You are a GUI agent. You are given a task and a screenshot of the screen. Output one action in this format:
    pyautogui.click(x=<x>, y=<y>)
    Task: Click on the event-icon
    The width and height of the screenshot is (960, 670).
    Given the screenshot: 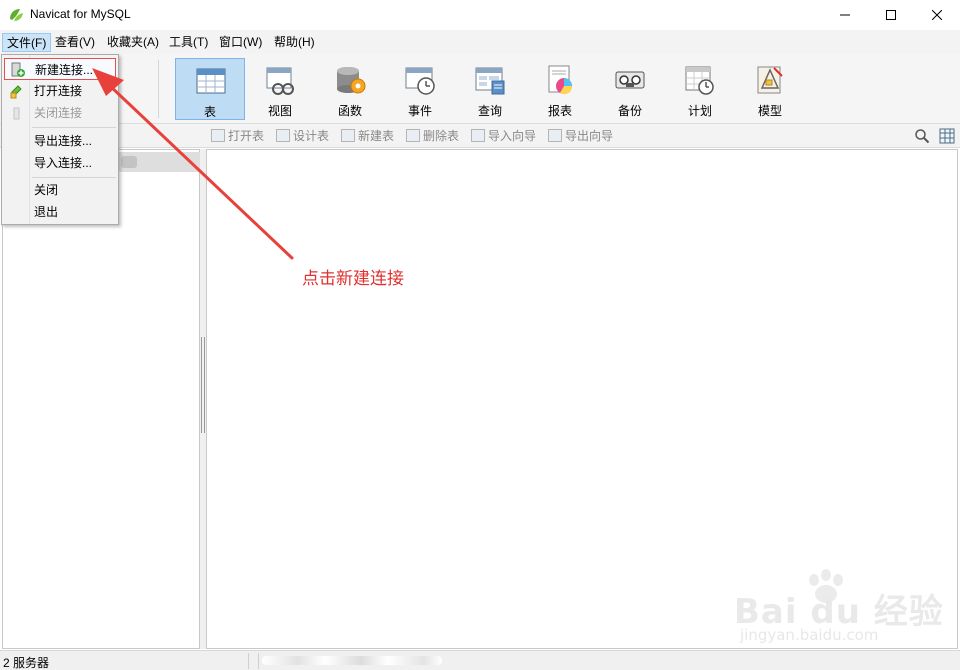 What is the action you would take?
    pyautogui.click(x=420, y=81)
    